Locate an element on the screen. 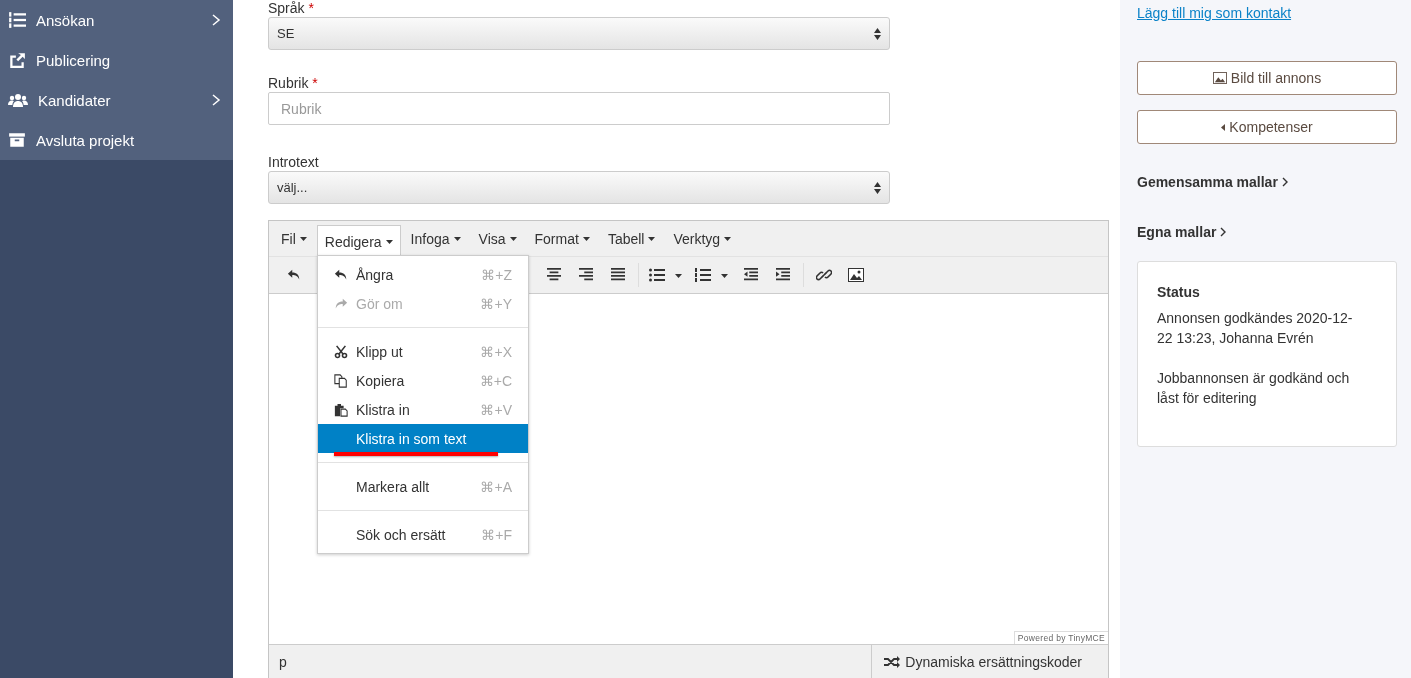 This screenshot has height=678, width=1411. align-center-icon is located at coordinates (554, 275).